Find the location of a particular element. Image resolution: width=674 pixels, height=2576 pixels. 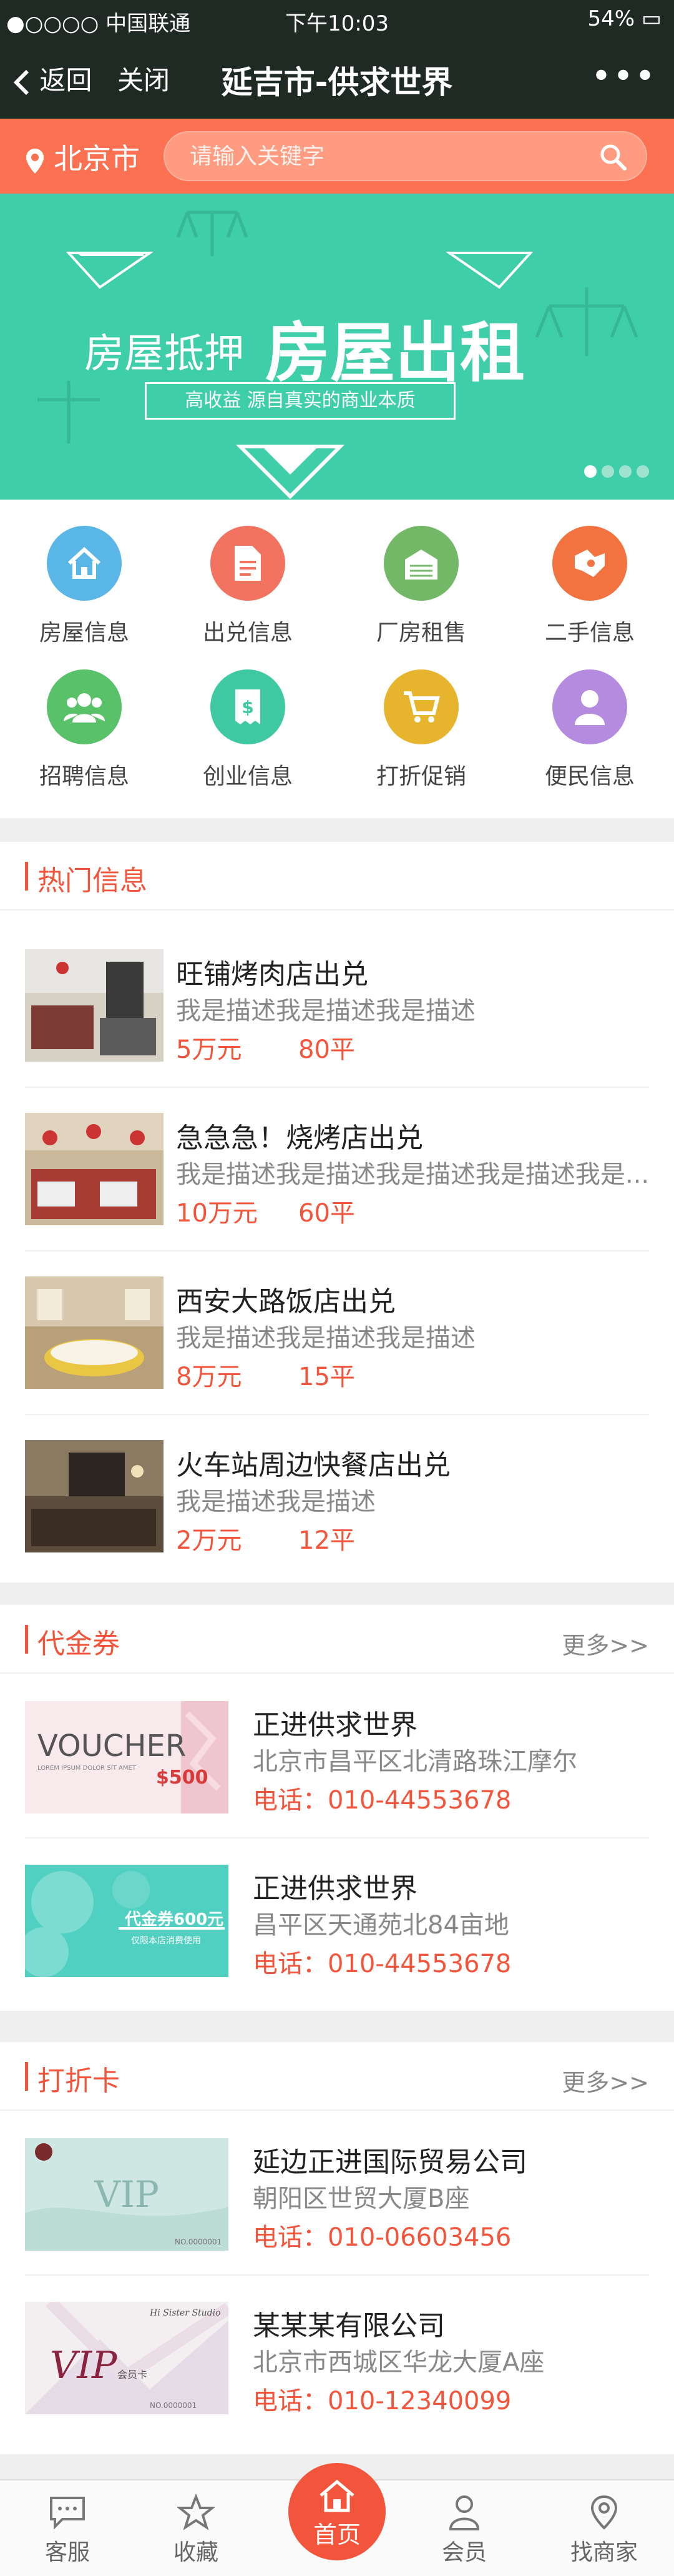

card-image: Hi Sister Studio VIP 会员卡 NO.0000001 is located at coordinates (127, 2358).